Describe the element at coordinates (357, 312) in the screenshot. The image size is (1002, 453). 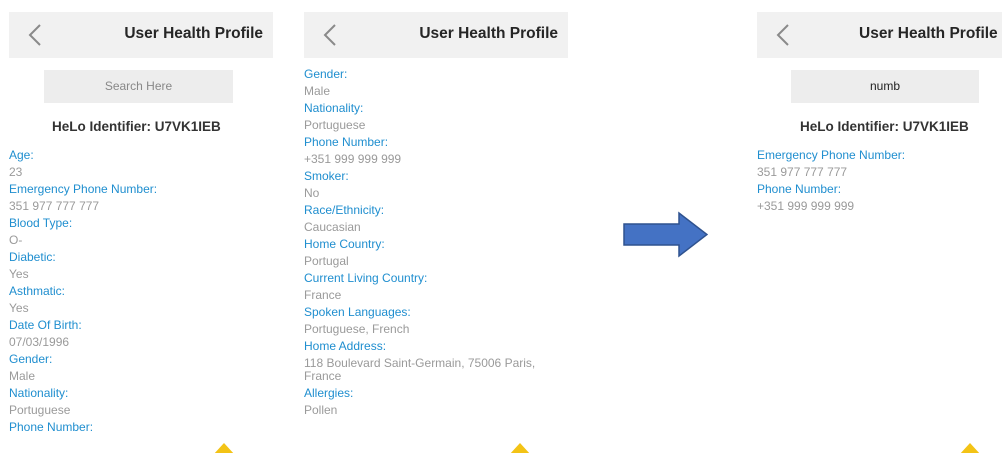
I see `field-label-spoken-languages: Spoken Languages:` at that location.